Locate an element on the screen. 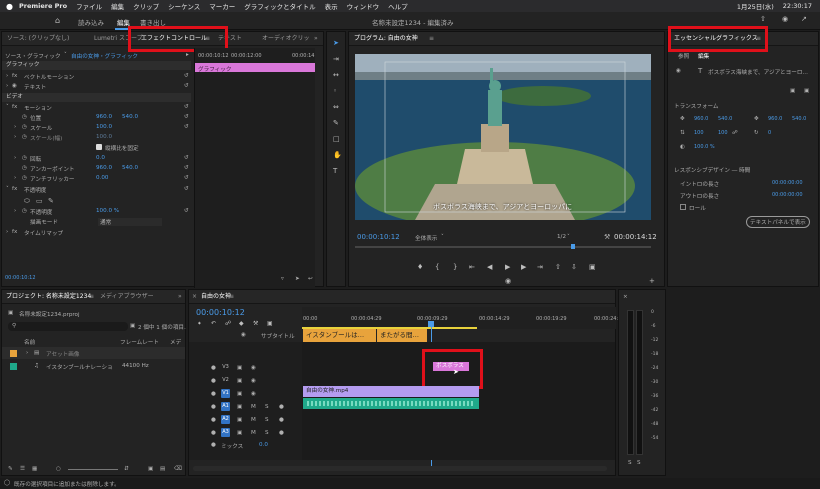 Image resolution: width=820 pixels, height=489 pixels. ellipse-mask-icon: ⬭ is located at coordinates (27, 201).